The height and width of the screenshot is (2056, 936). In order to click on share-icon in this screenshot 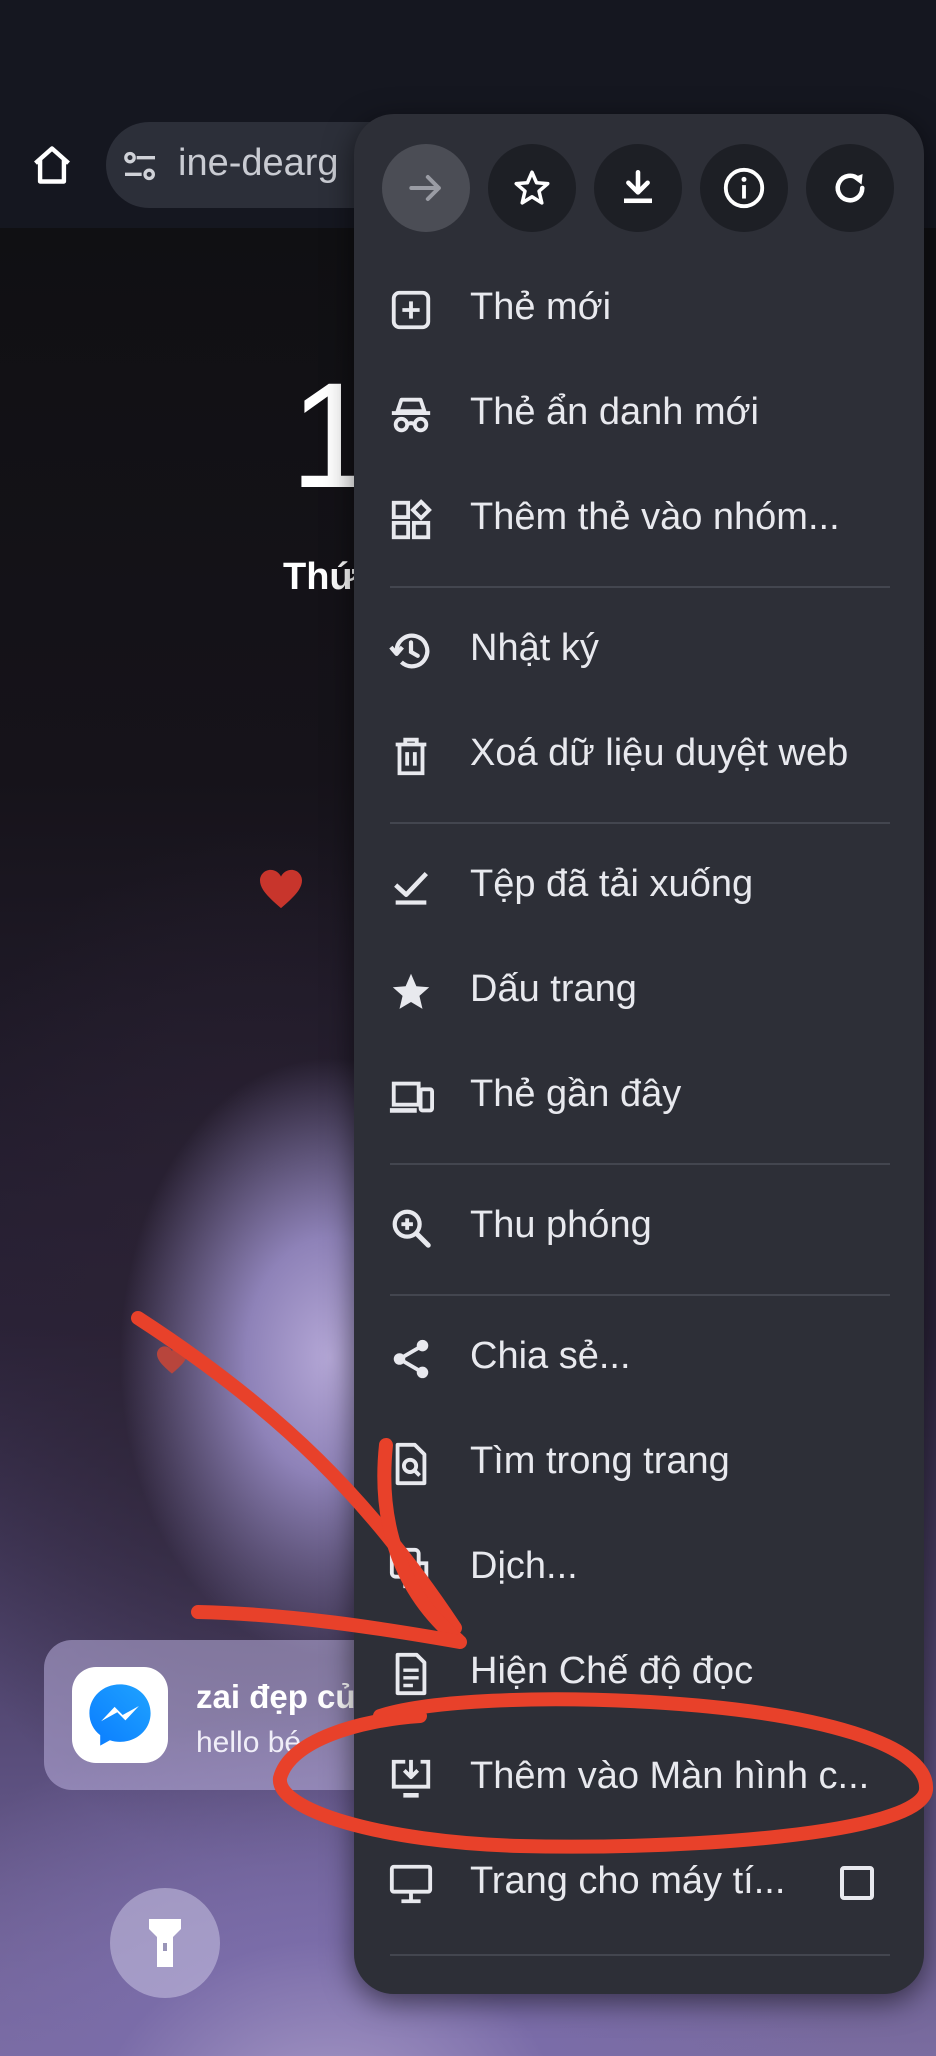, I will do `click(411, 1359)`.